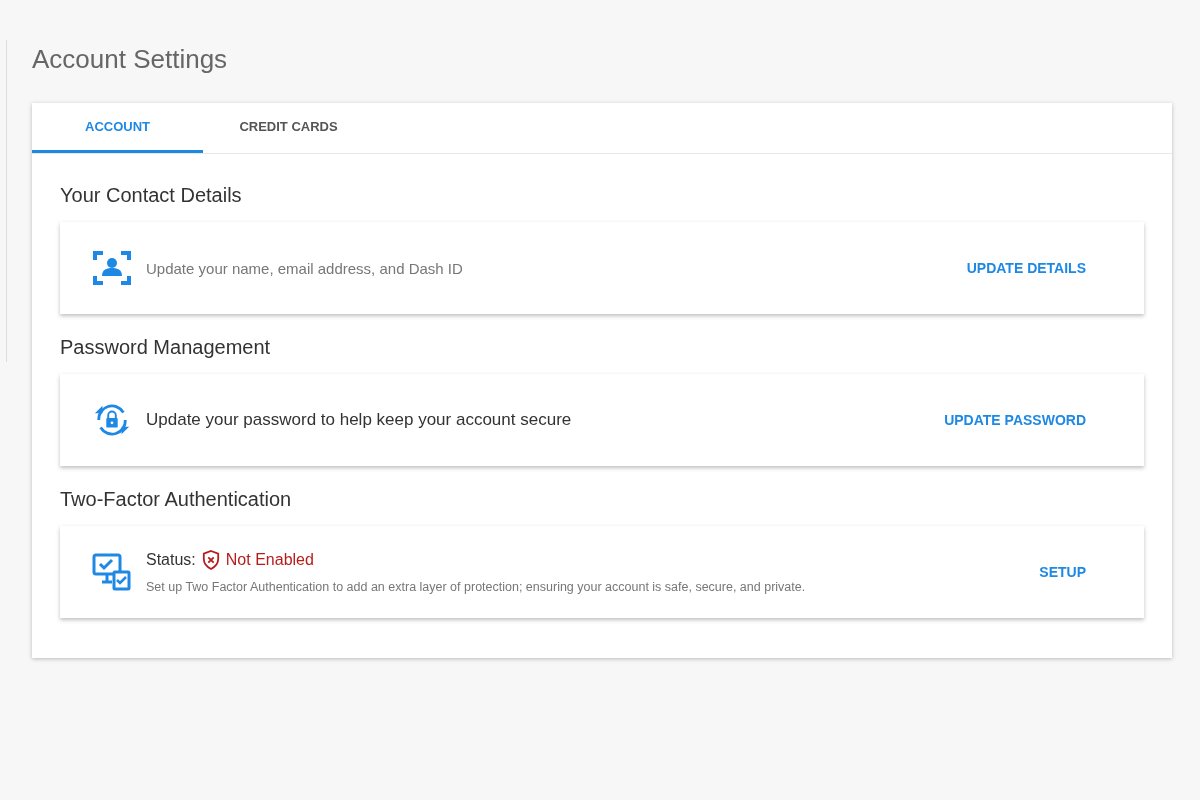 Image resolution: width=1200 pixels, height=800 pixels. What do you see at coordinates (130, 59) in the screenshot?
I see `page-title: Account Settings` at bounding box center [130, 59].